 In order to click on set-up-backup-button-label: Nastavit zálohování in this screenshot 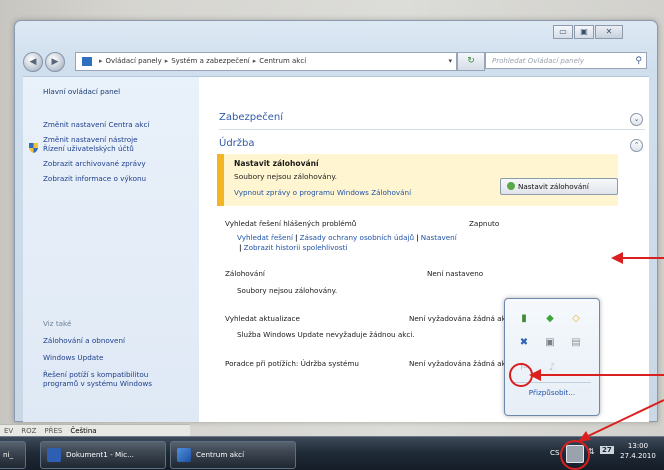, I will do `click(553, 186)`.